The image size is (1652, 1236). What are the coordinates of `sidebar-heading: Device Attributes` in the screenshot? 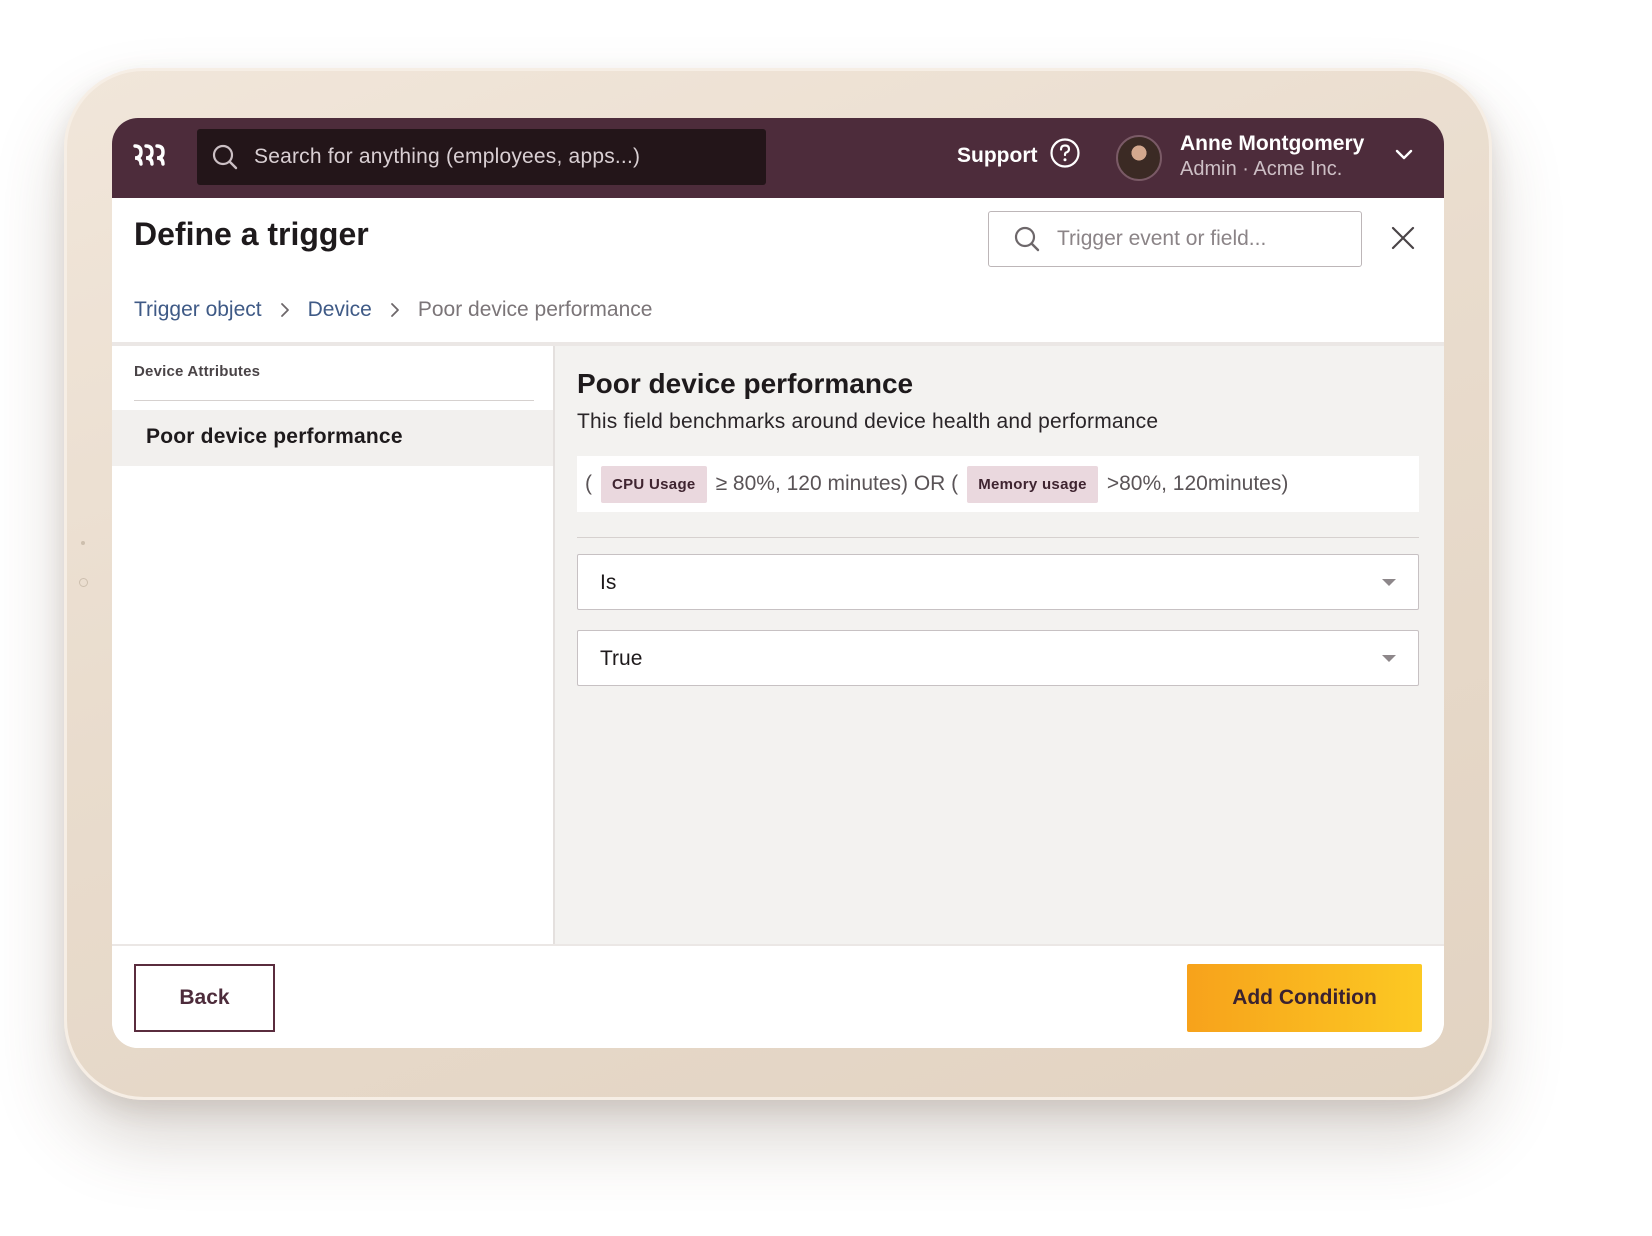 It's located at (197, 371).